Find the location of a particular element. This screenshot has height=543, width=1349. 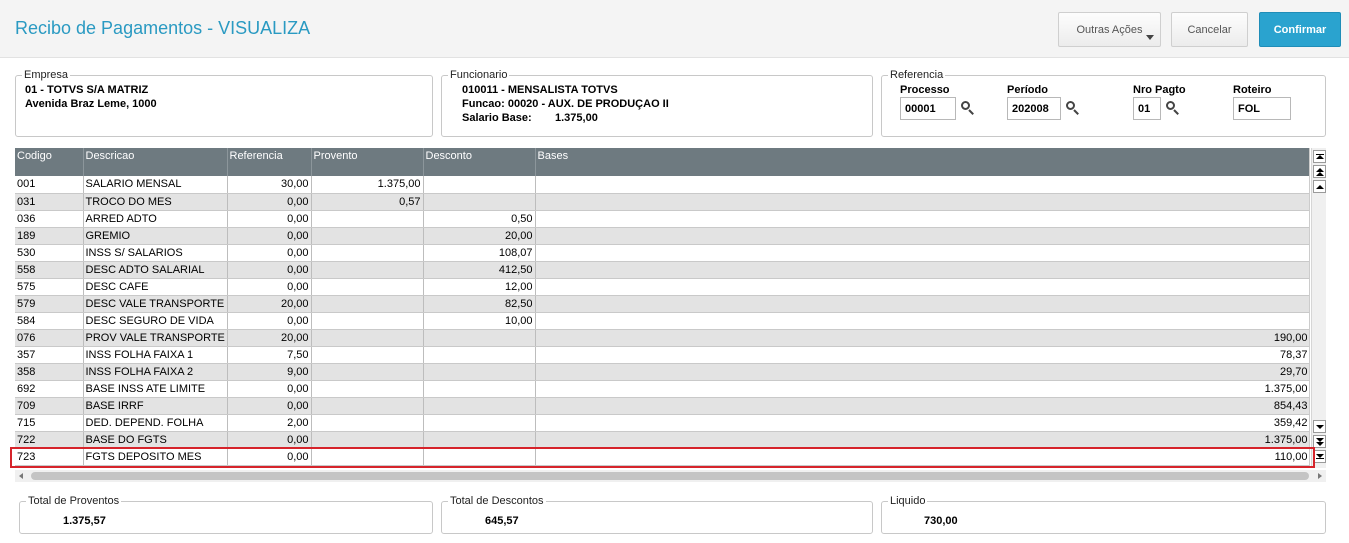

cancel-button: Cancelar is located at coordinates (1209, 29).